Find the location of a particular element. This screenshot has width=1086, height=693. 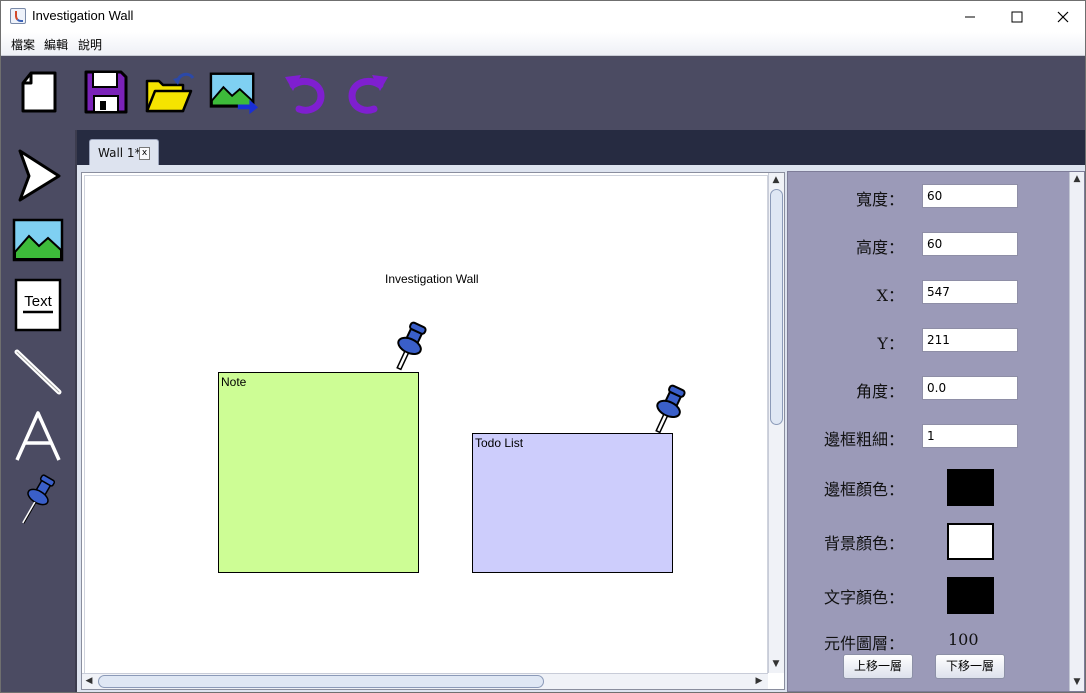

label-tool-button is located at coordinates (38, 436).